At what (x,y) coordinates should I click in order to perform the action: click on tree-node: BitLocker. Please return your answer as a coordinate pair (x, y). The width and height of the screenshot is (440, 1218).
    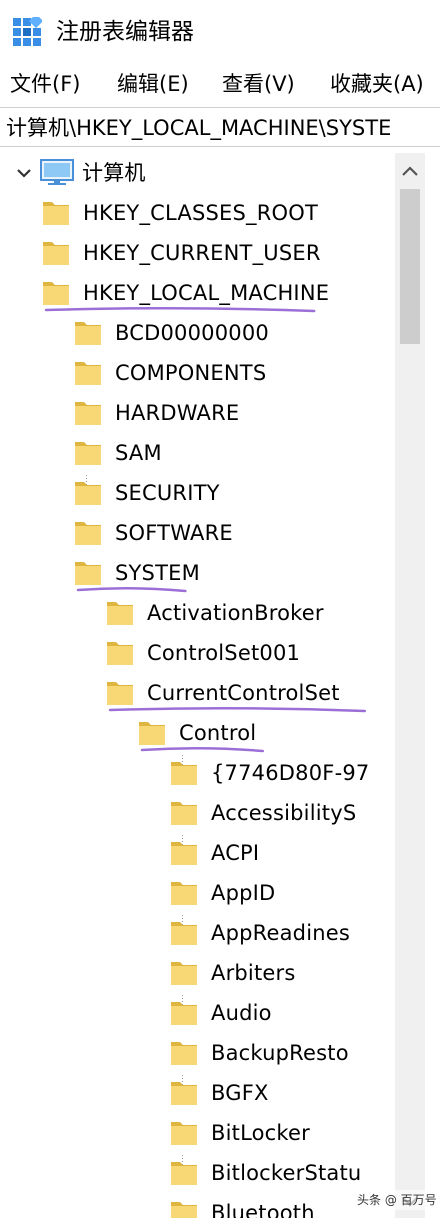
    Looking at the image, I should click on (197, 1133).